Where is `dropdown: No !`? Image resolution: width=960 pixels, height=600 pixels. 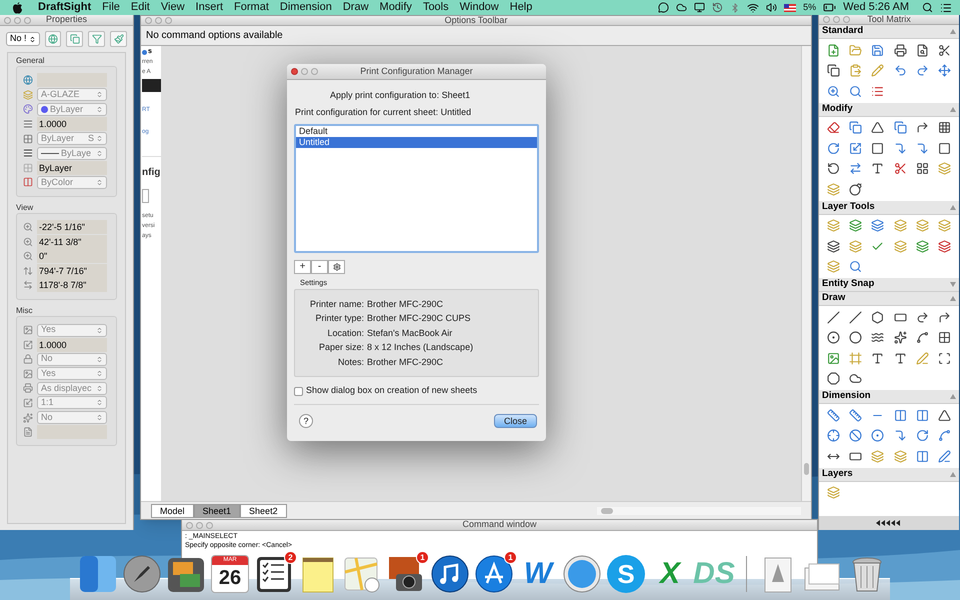
dropdown: No ! is located at coordinates (23, 39).